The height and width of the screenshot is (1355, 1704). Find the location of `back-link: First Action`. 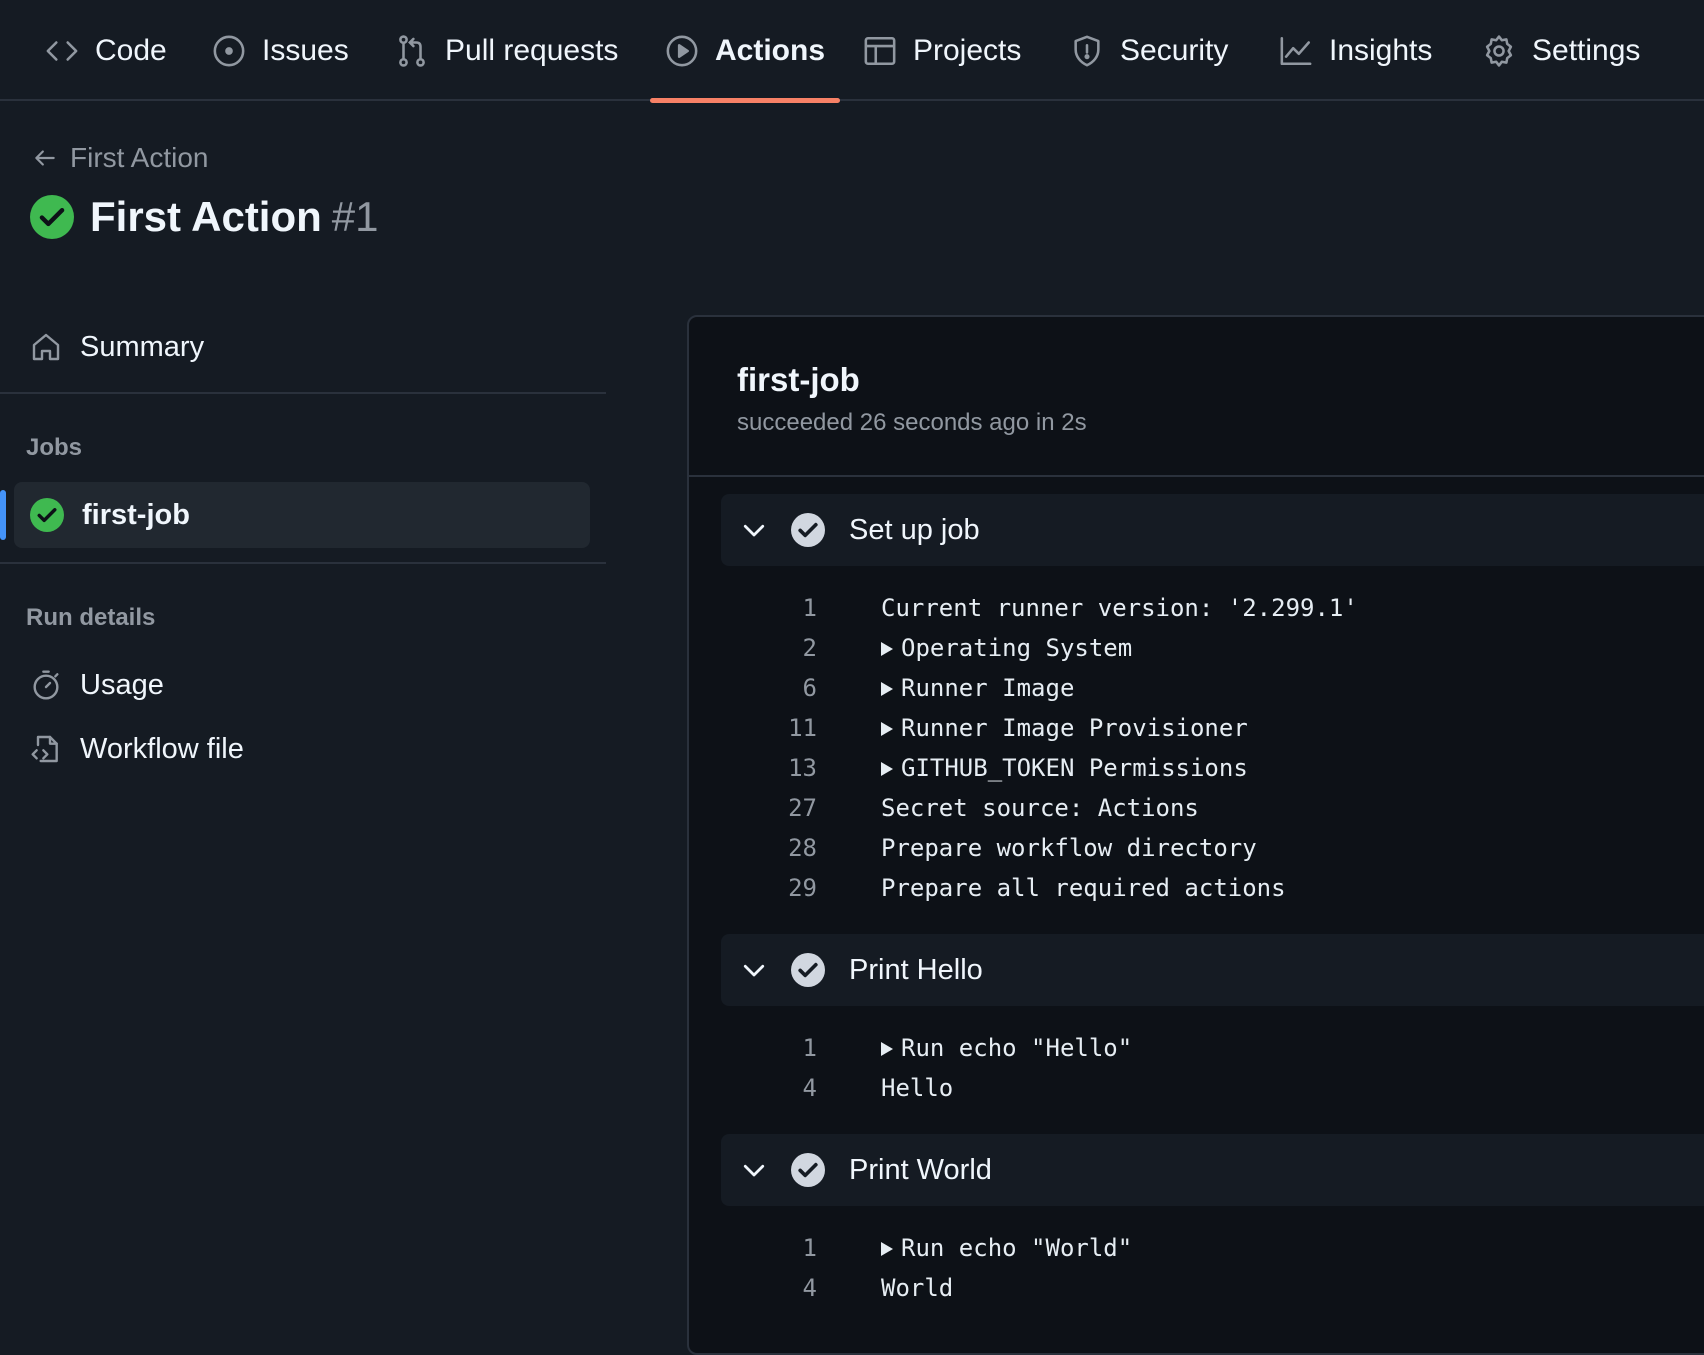

back-link: First Action is located at coordinates (120, 158).